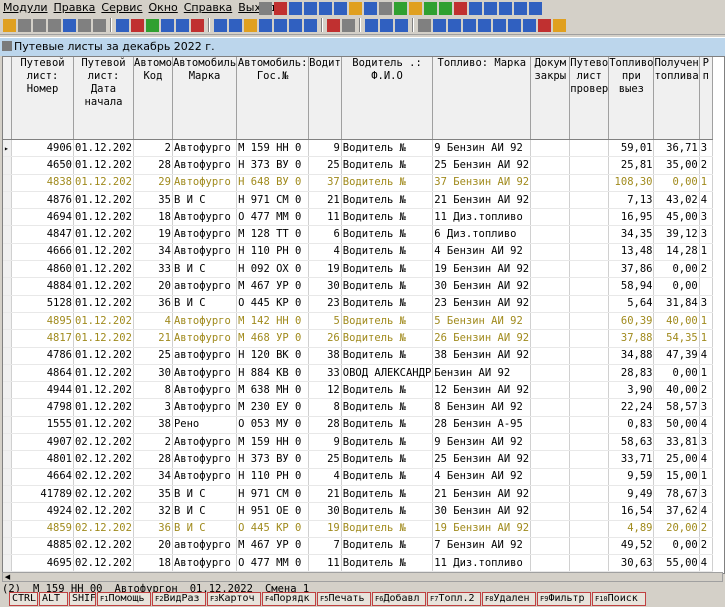 Image resolution: width=725 pixels, height=607 pixels. What do you see at coordinates (454, 599) in the screenshot?
I see `fkey-button-f7: F7Топл.2` at bounding box center [454, 599].